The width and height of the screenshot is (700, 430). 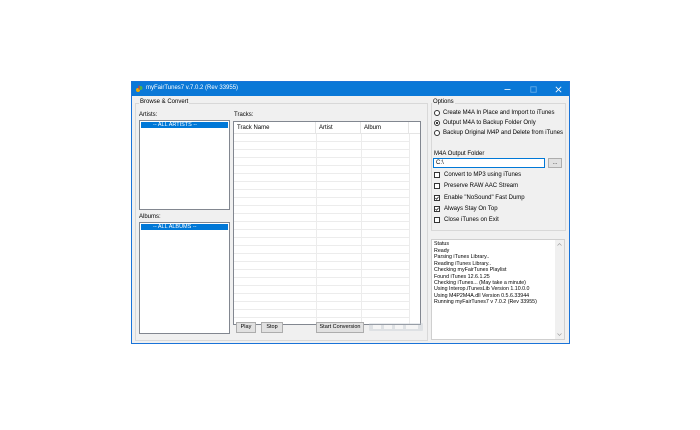 I want to click on checkbox-nosound, so click(x=437, y=198).